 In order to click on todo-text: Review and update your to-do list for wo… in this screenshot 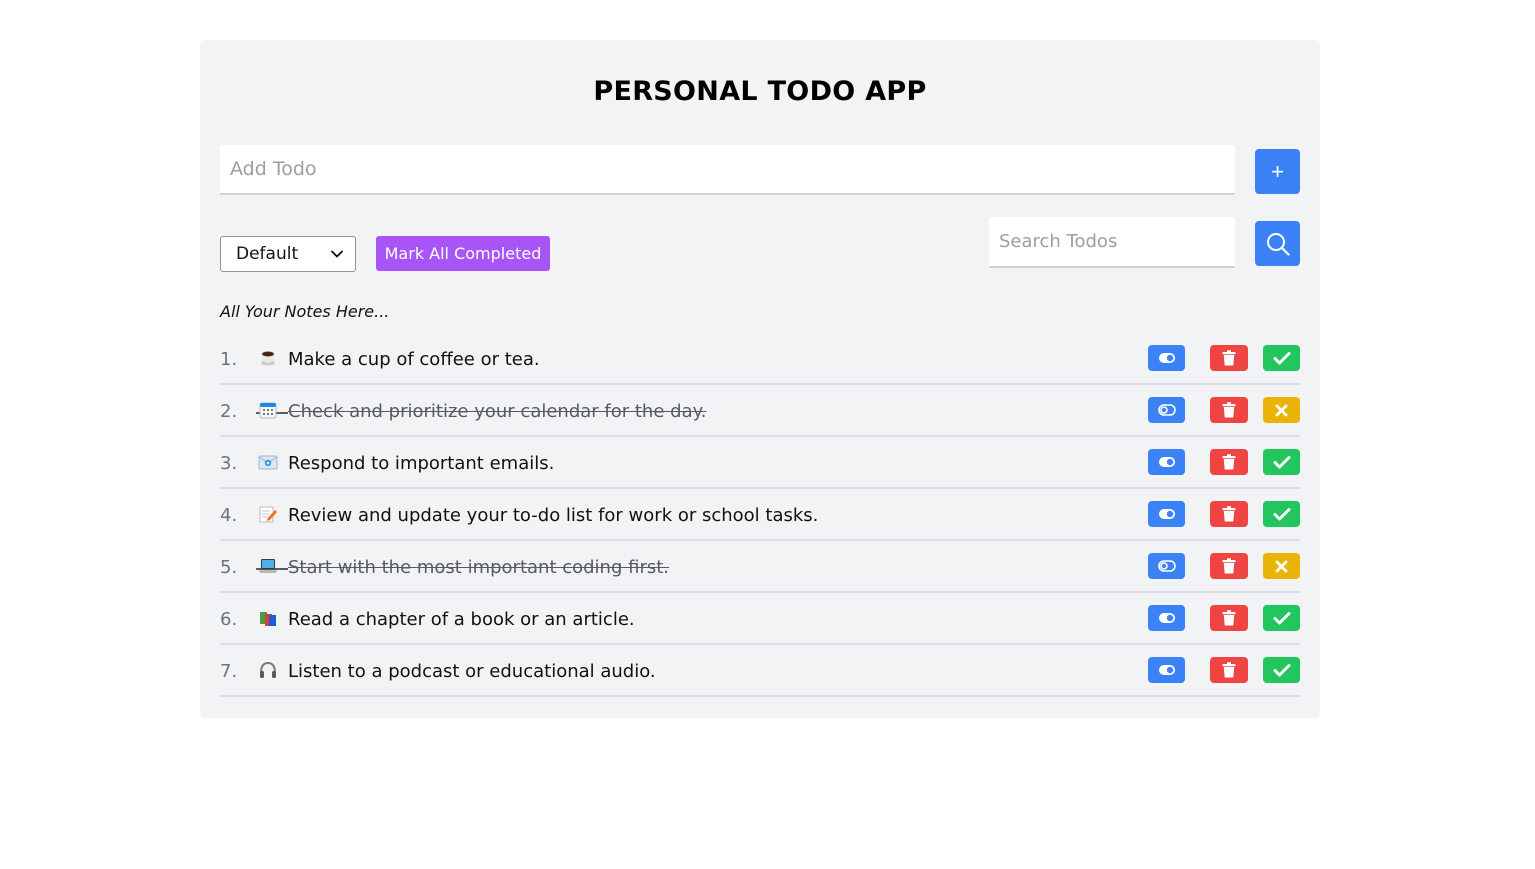, I will do `click(553, 515)`.